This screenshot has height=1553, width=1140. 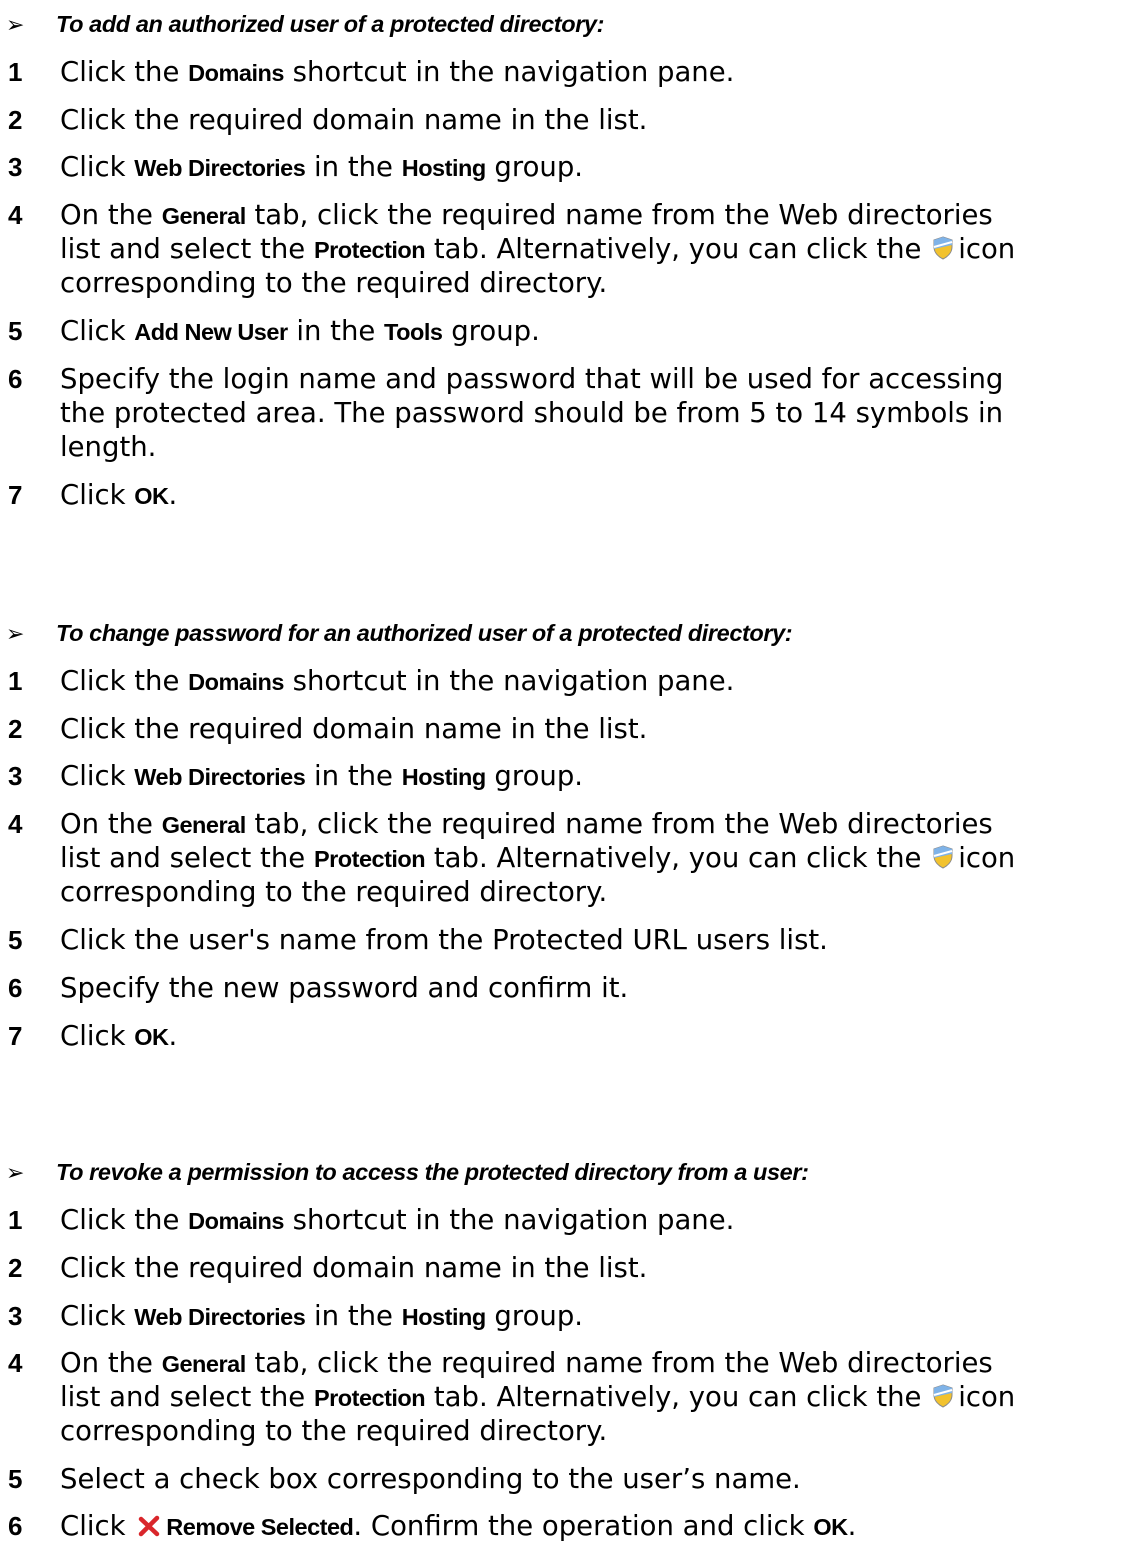 I want to click on ui-term: Add New User, so click(x=211, y=332).